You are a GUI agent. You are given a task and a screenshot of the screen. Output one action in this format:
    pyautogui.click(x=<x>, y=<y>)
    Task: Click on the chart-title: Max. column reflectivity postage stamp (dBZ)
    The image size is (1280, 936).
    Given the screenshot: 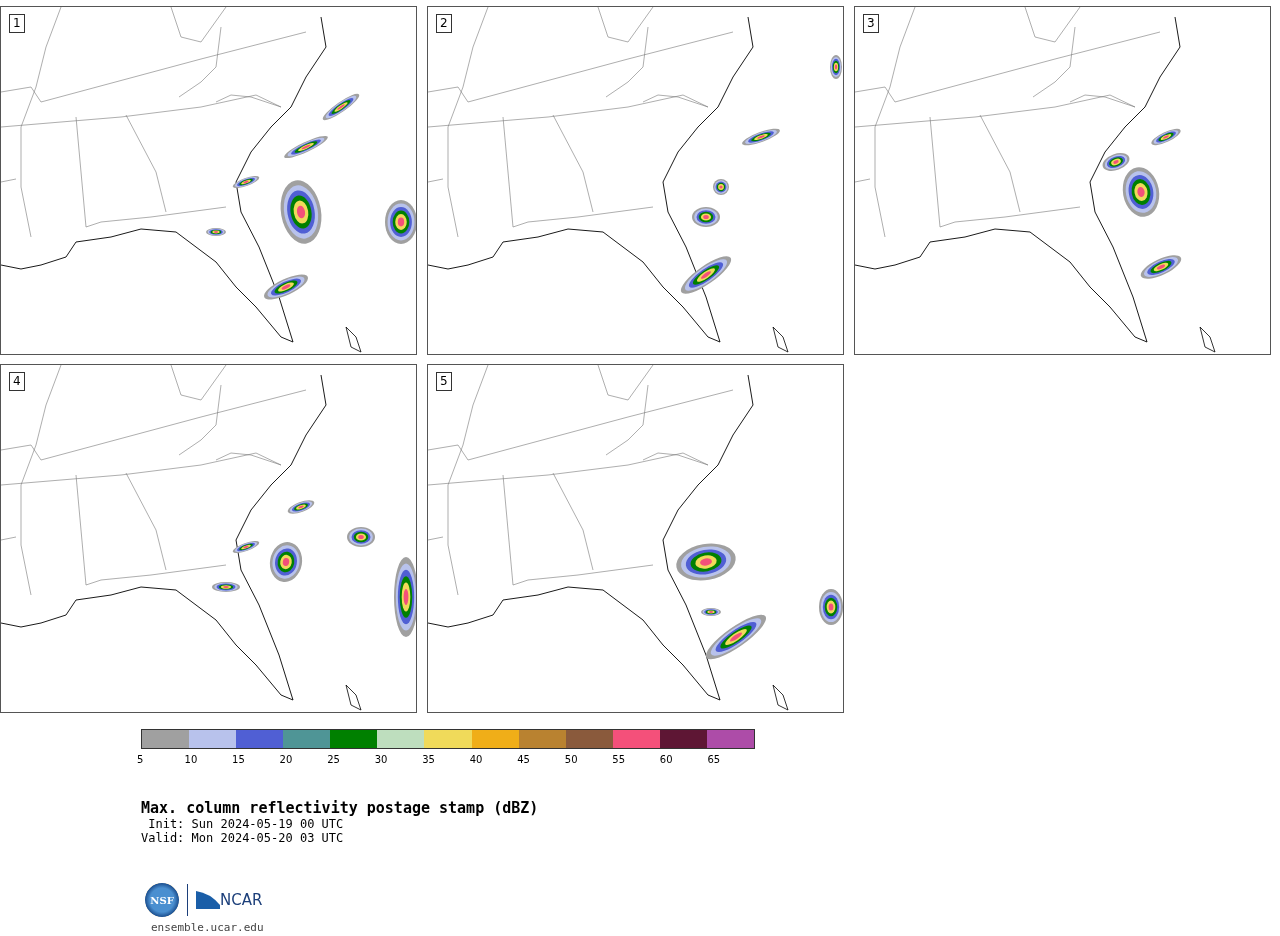 What is the action you would take?
    pyautogui.click(x=340, y=808)
    